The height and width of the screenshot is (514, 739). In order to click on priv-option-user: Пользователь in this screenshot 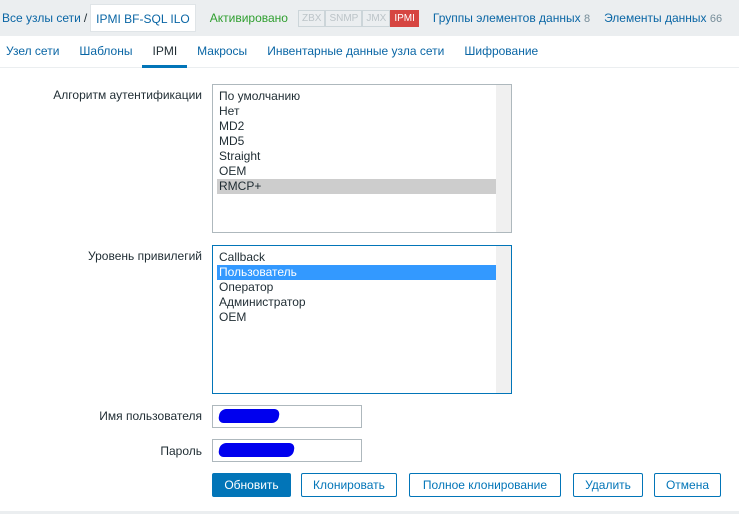, I will do `click(357, 272)`.